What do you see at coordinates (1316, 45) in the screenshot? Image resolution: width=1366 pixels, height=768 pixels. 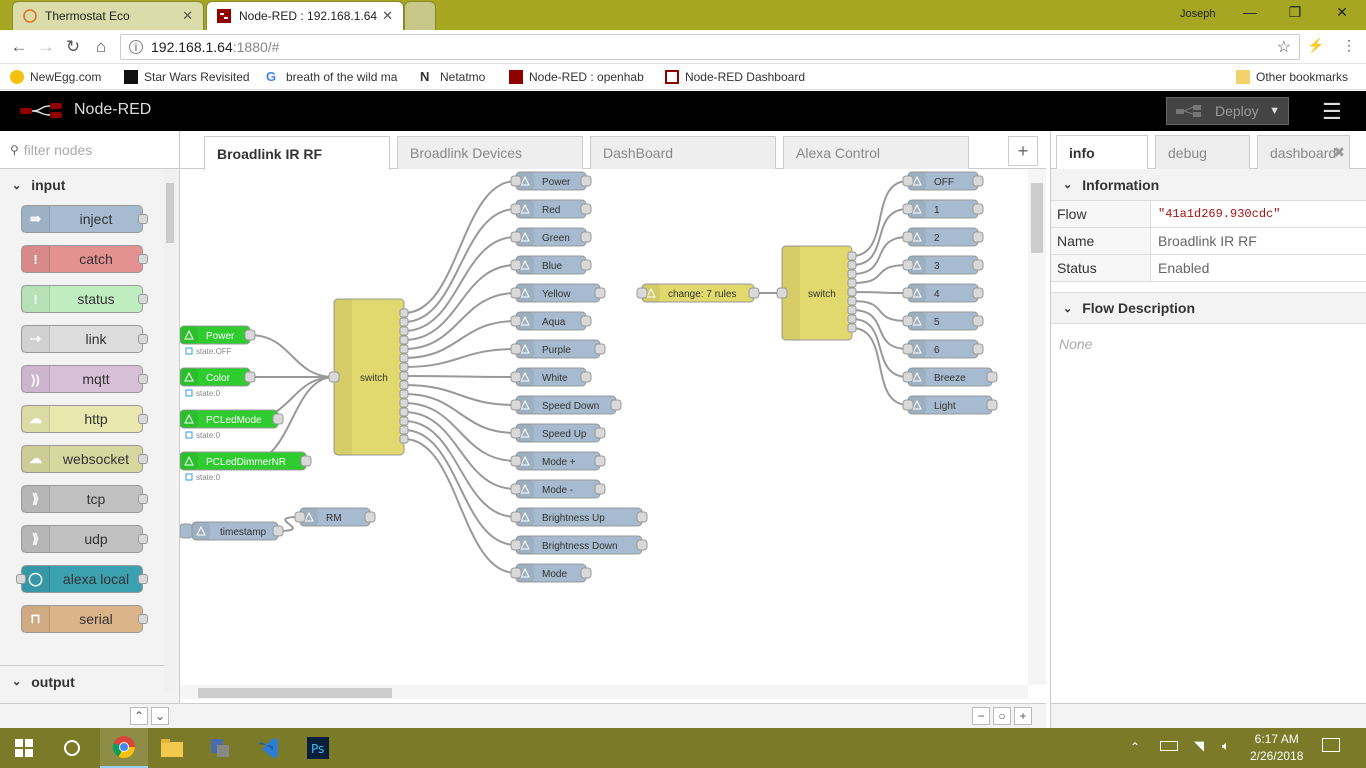 I see `extension-icon: ⚡` at bounding box center [1316, 45].